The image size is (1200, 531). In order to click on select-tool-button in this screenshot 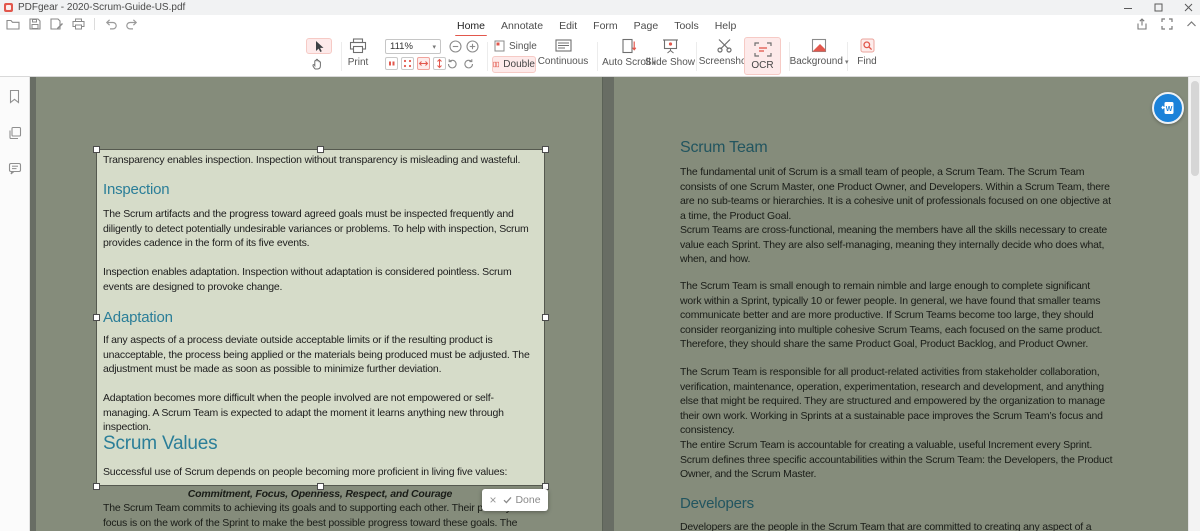, I will do `click(319, 46)`.